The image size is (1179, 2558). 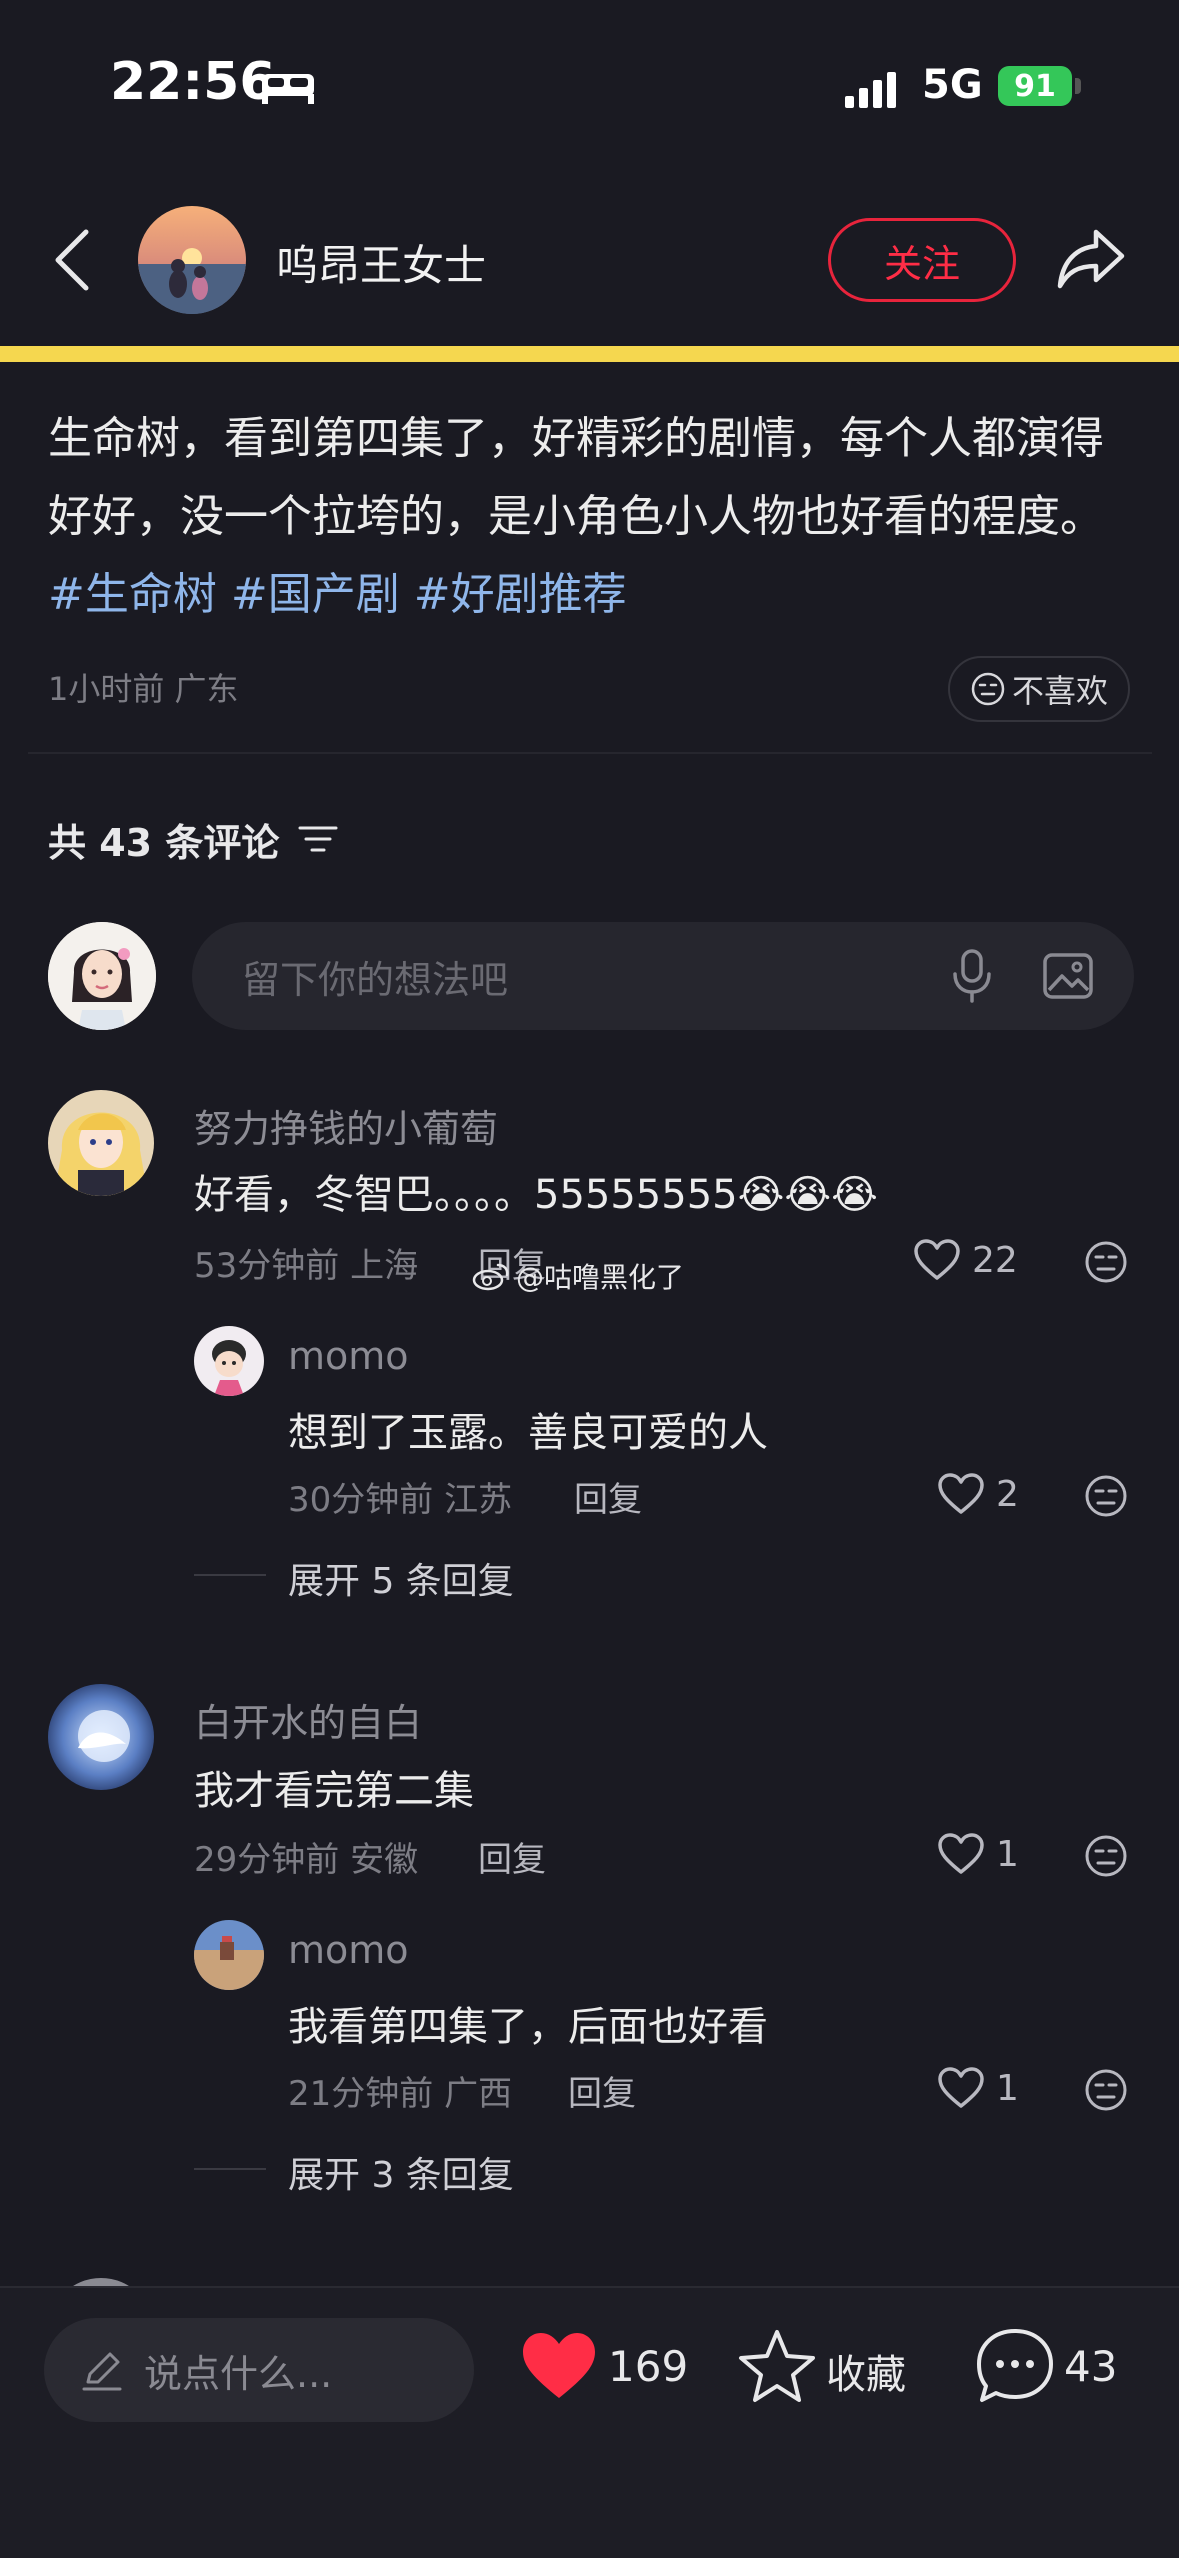 I want to click on favorite-label: 收藏, so click(x=866, y=2371).